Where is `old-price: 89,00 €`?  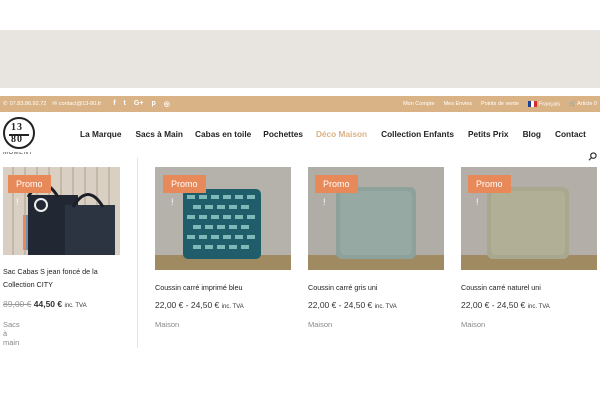
old-price: 89,00 € is located at coordinates (17, 304).